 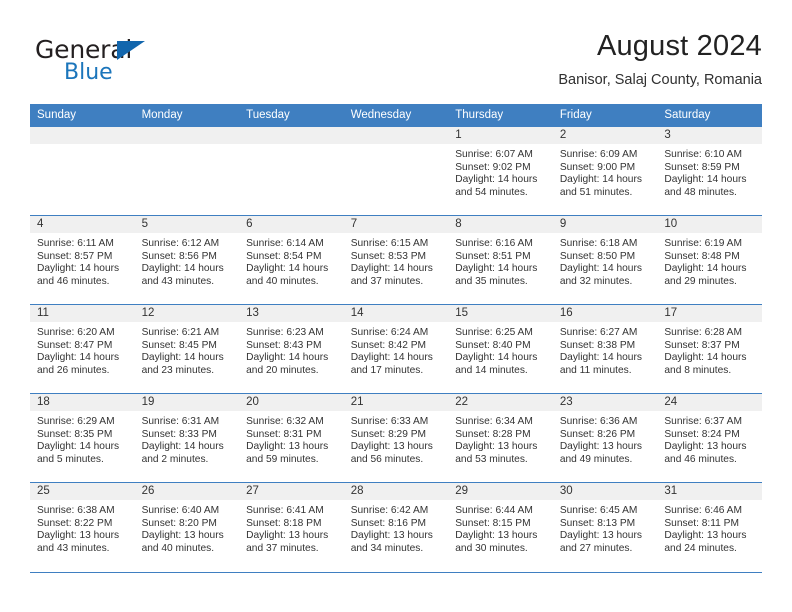 I want to click on day-number: 1, so click(x=500, y=135).